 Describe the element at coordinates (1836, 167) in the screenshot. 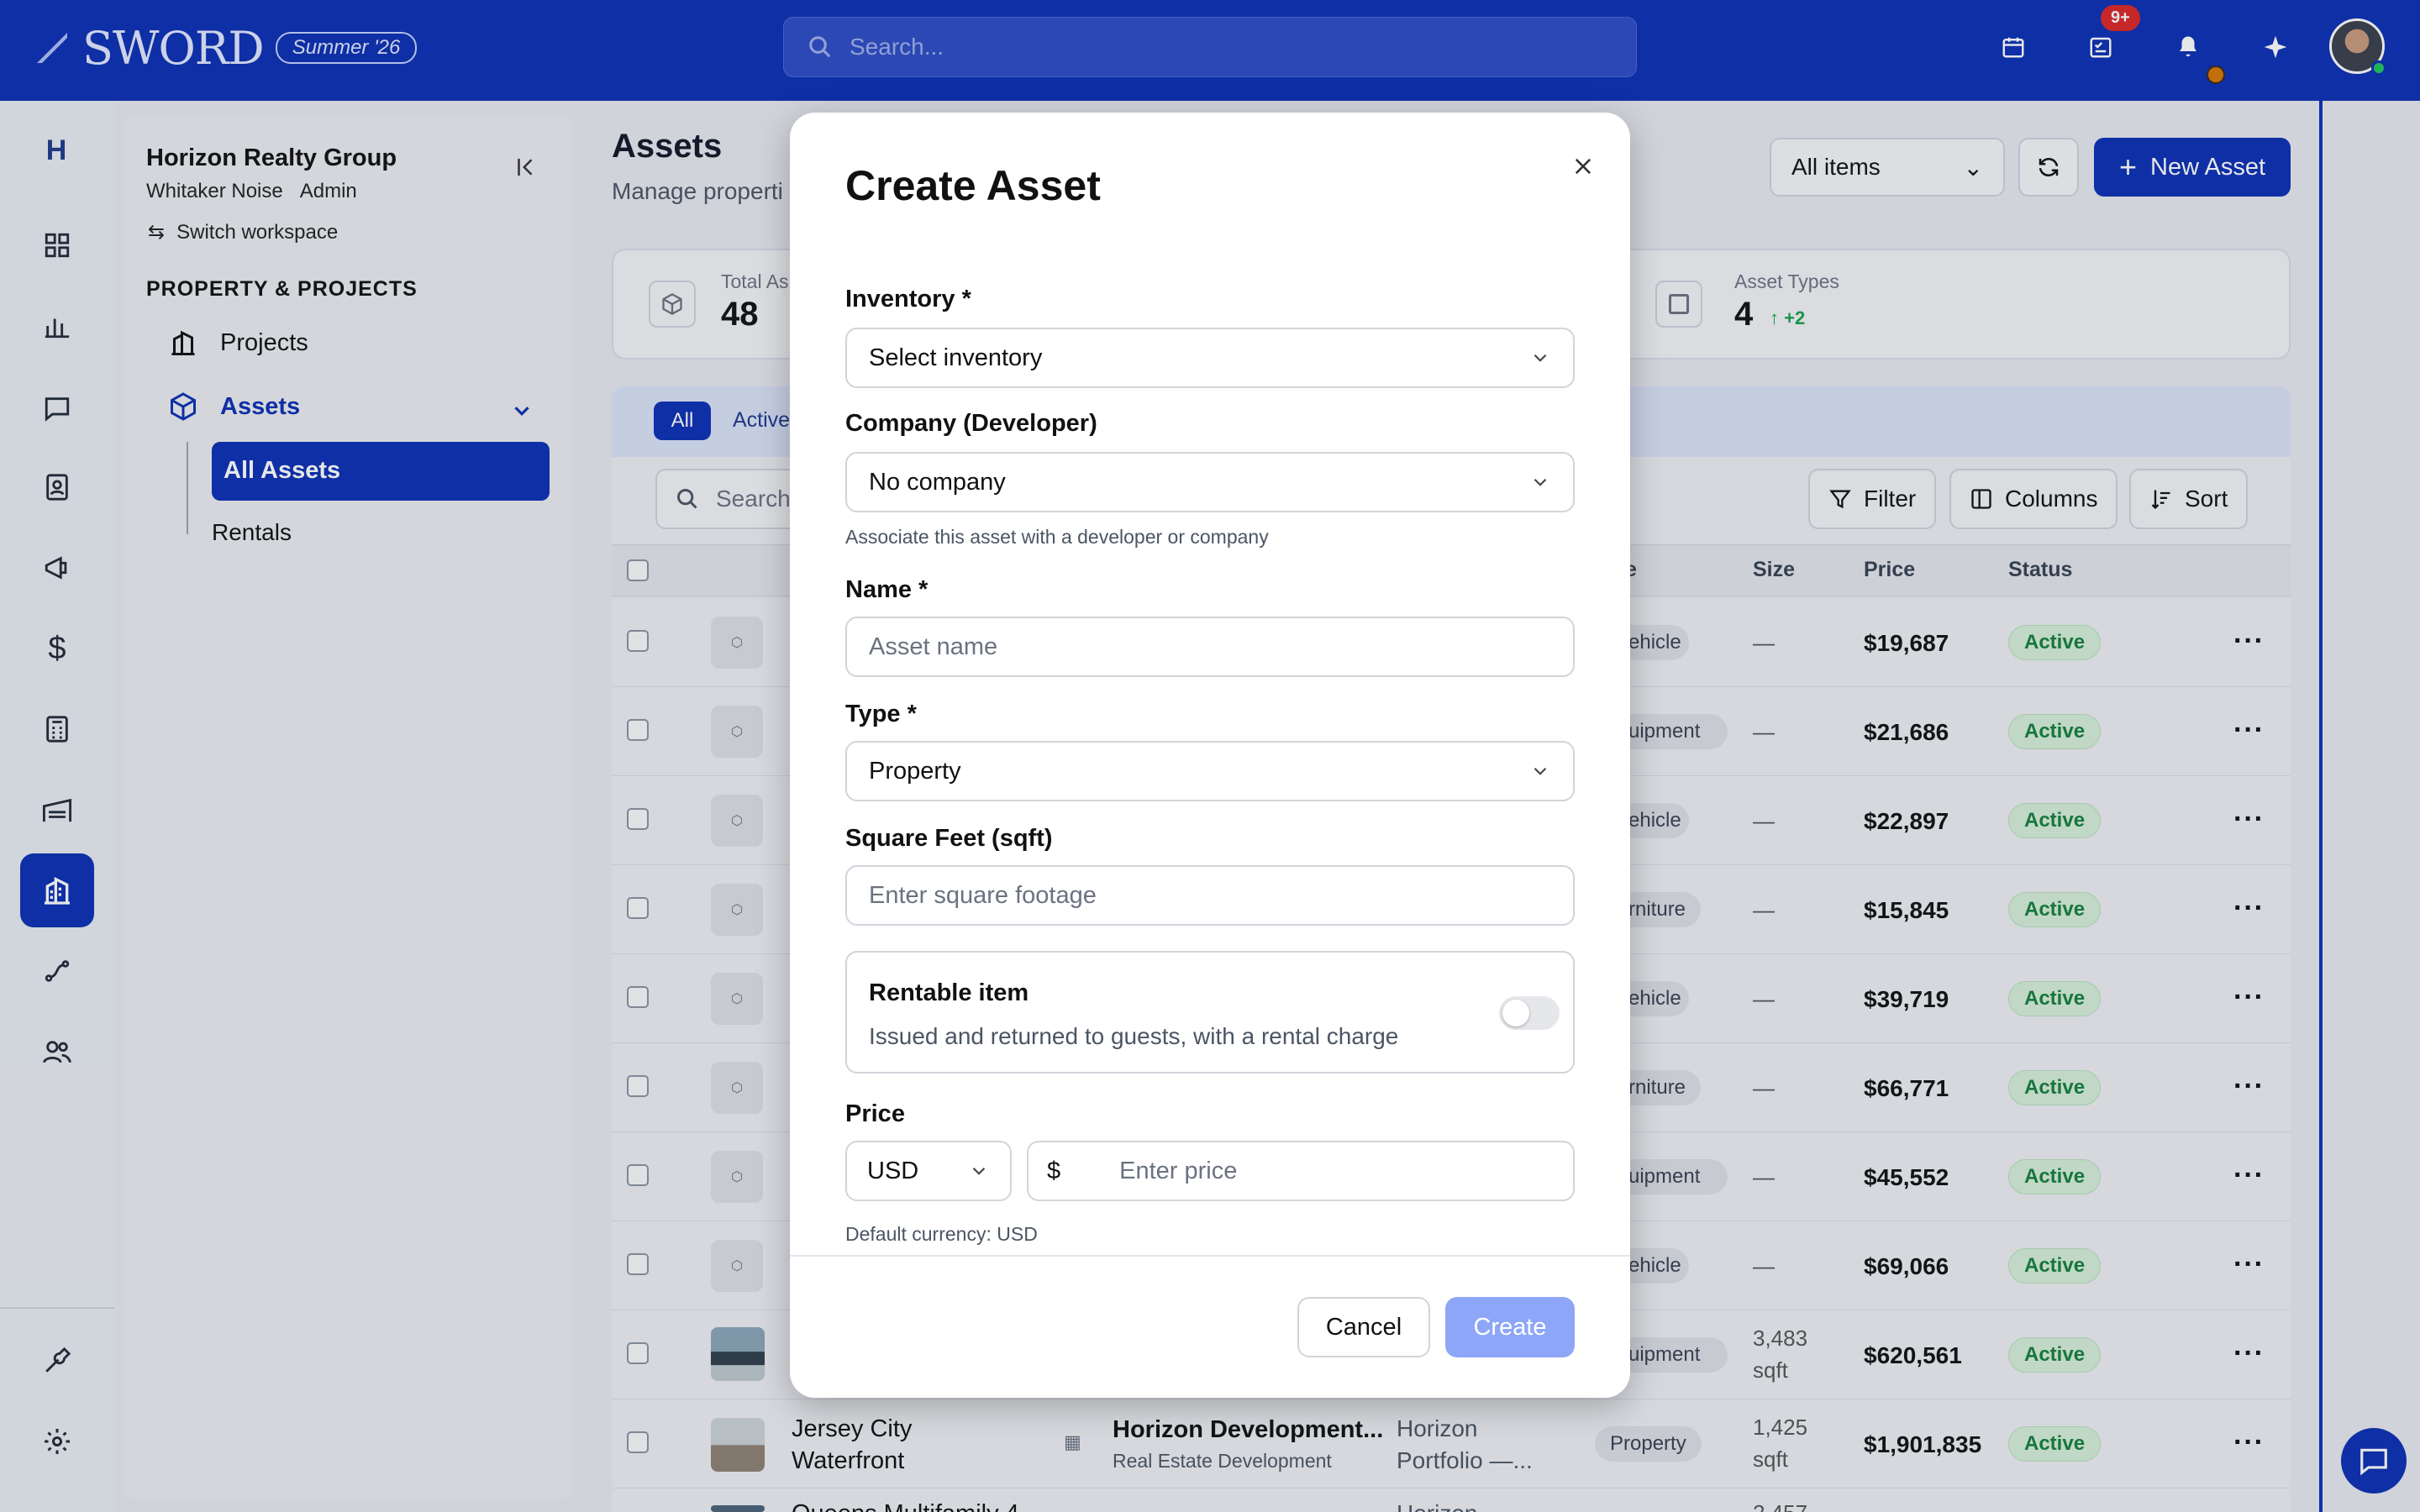

I see `items-filter-value: All items` at that location.